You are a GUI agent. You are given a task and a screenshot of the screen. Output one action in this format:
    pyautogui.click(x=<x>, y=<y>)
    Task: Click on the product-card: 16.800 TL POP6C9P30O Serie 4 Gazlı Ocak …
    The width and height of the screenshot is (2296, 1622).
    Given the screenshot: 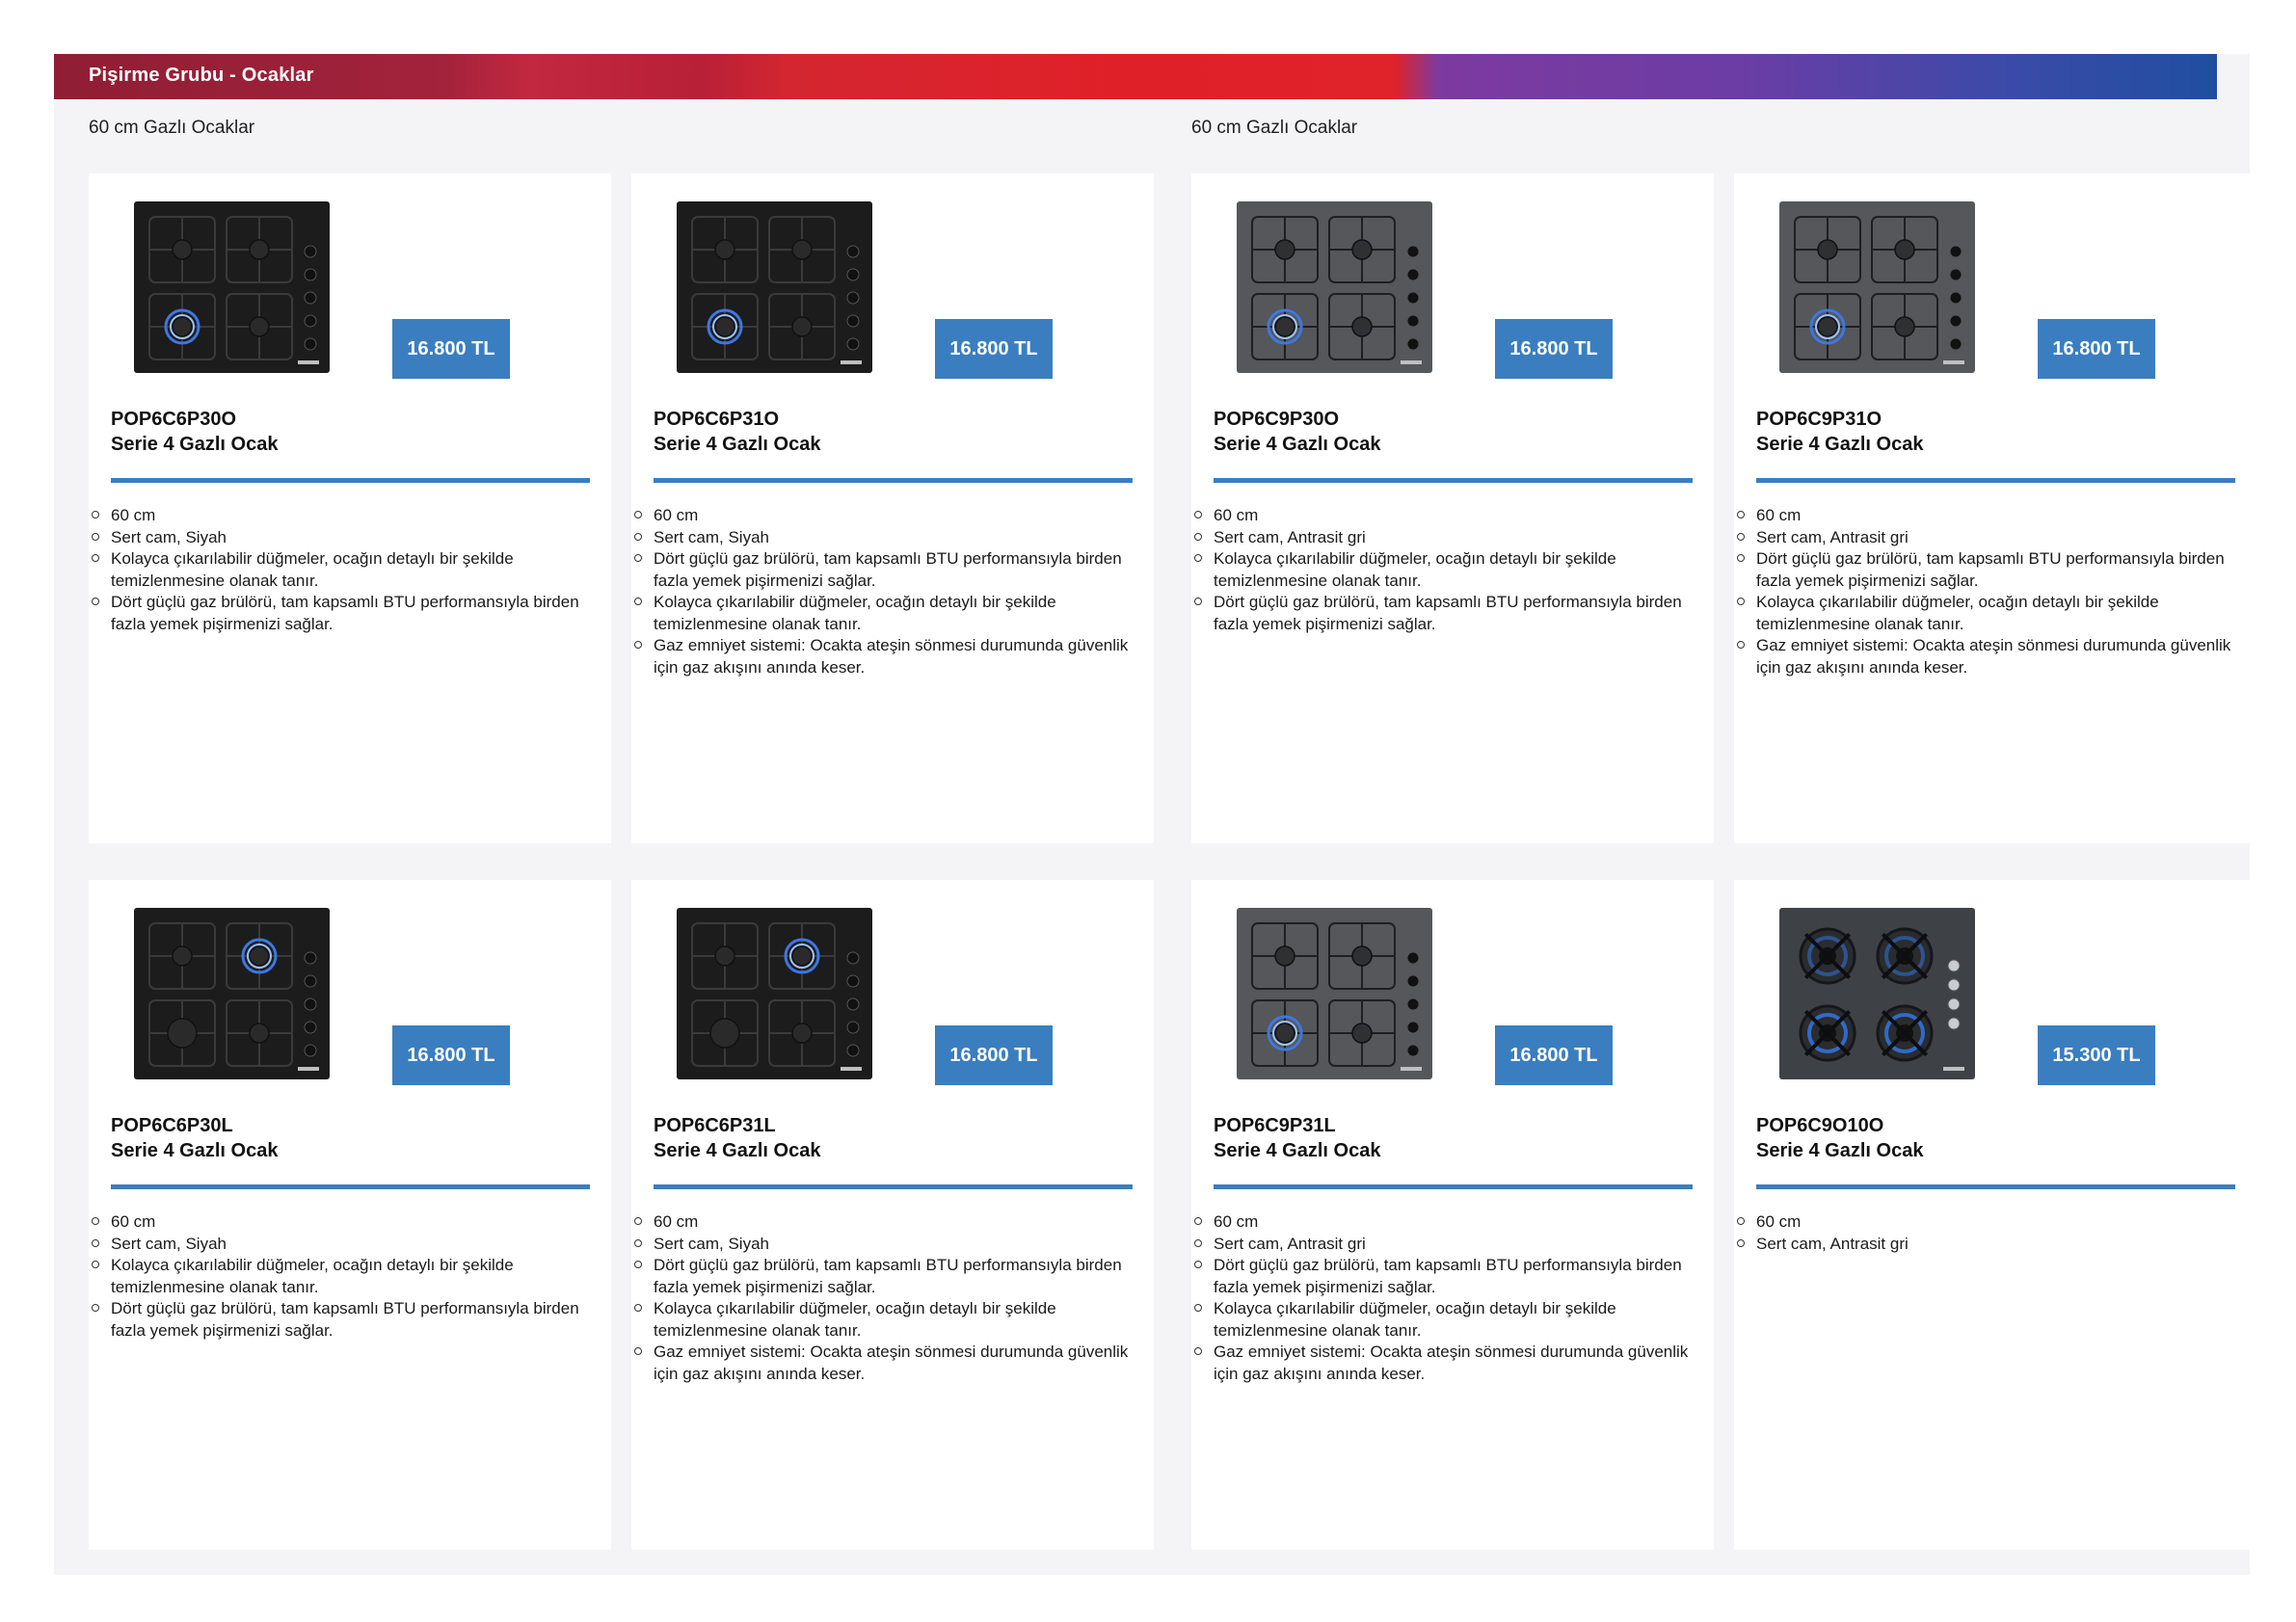 What is the action you would take?
    pyautogui.click(x=1452, y=508)
    